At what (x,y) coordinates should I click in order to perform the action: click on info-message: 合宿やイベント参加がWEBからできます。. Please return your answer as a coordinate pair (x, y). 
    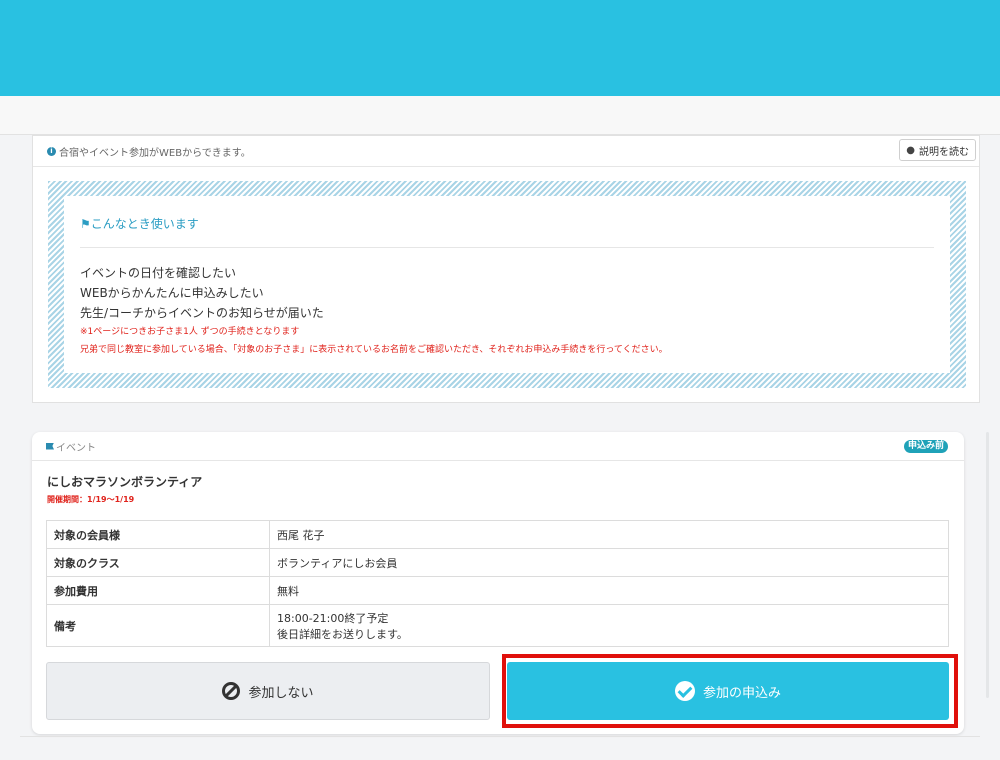
    Looking at the image, I should click on (155, 153).